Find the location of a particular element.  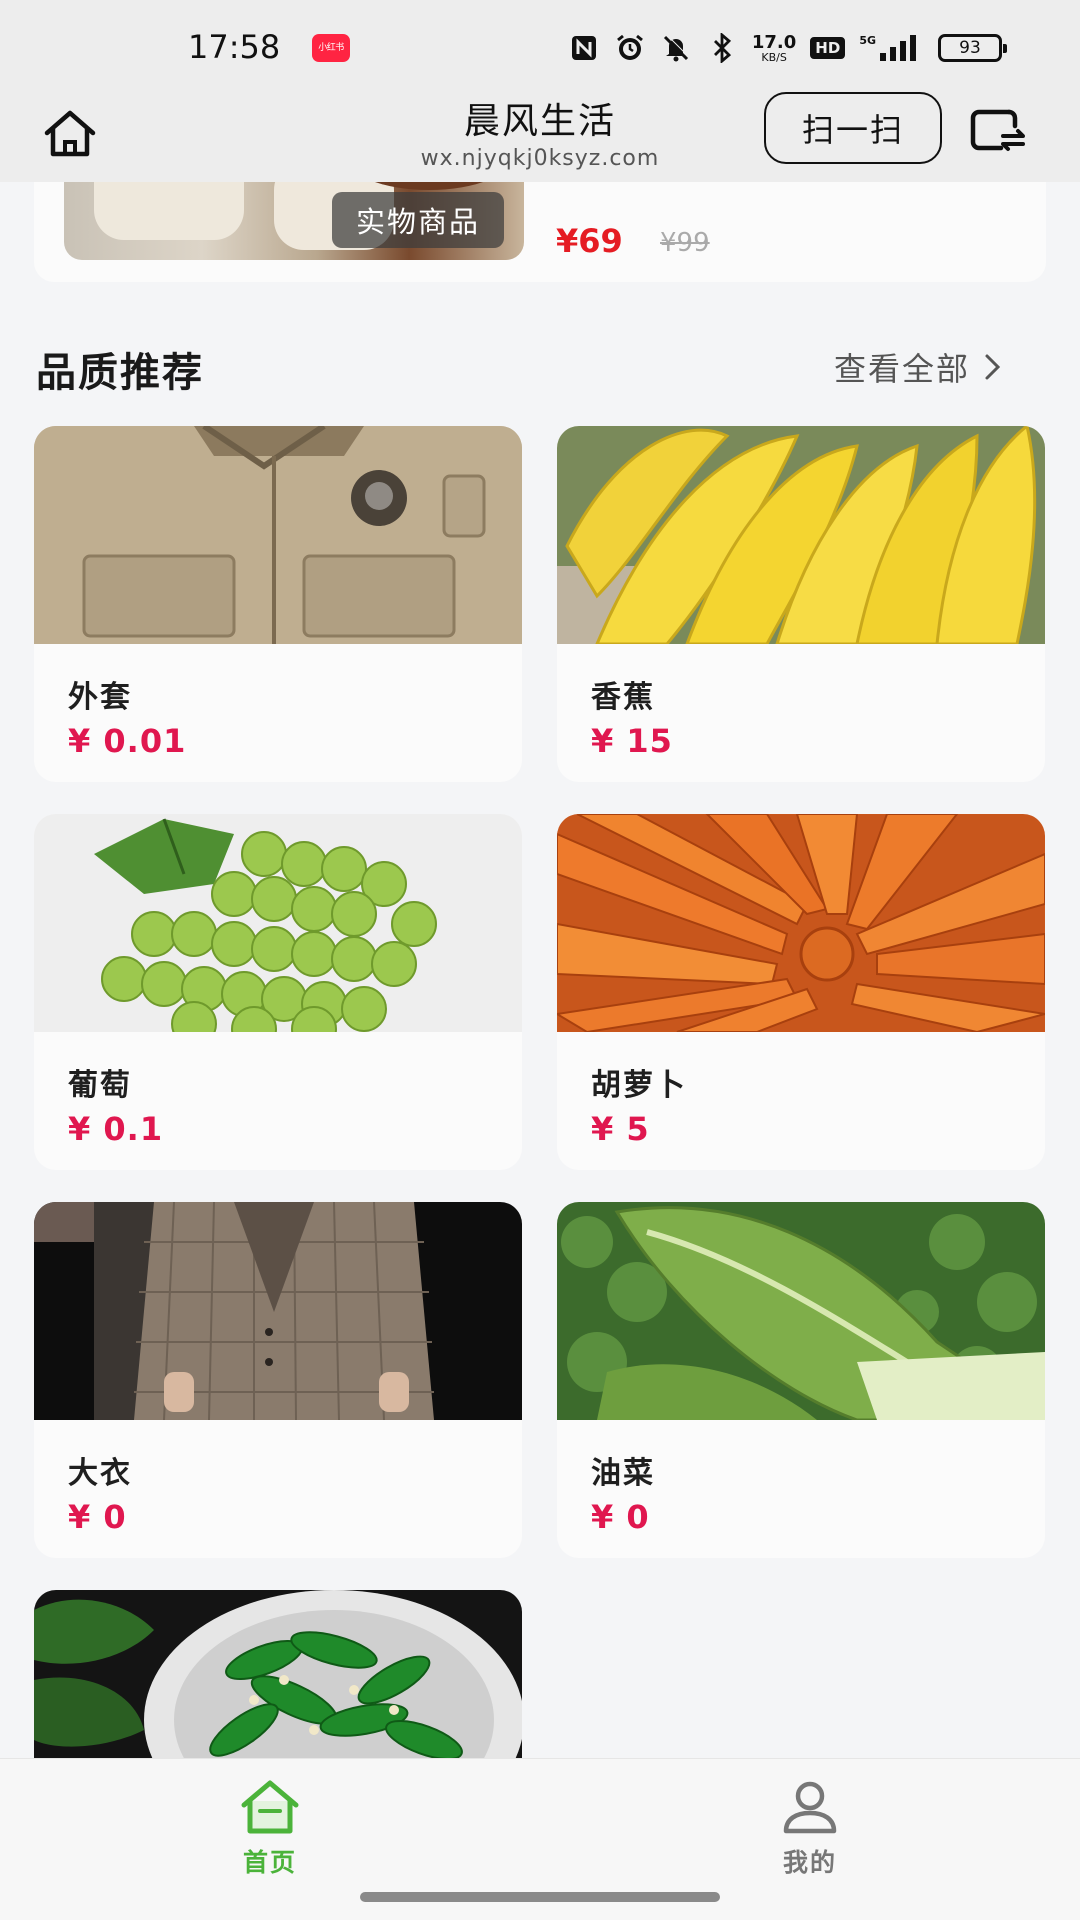

original-price: ¥99 is located at coordinates (685, 243).